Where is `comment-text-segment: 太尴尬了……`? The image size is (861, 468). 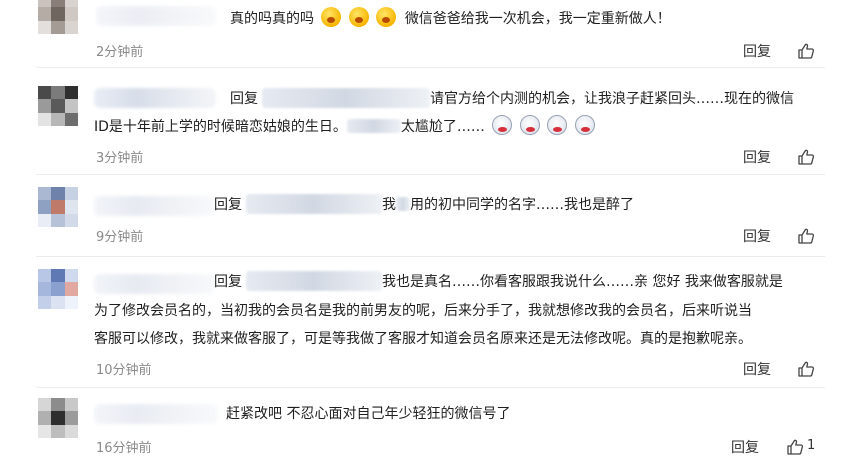 comment-text-segment: 太尴尬了…… is located at coordinates (442, 127).